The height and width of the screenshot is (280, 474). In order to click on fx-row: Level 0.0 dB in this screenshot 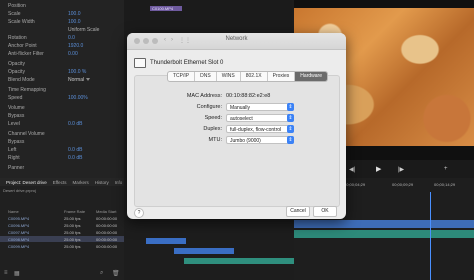, I will do `click(62, 123)`.